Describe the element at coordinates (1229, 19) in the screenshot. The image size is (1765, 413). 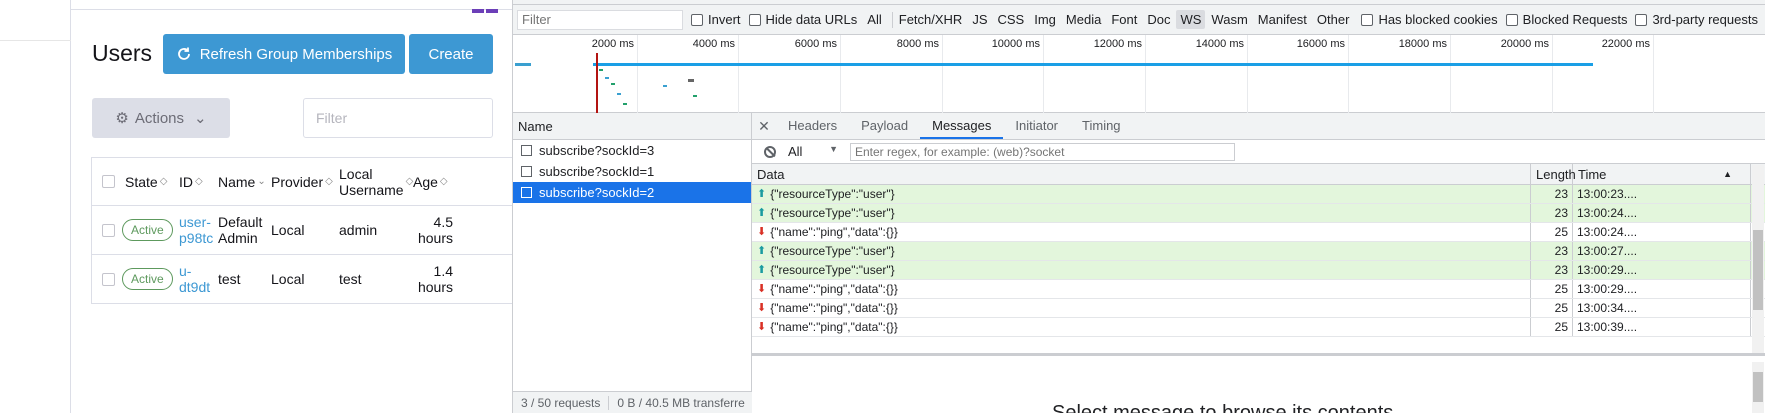
I see `type-filter-wasm: Wasm` at that location.